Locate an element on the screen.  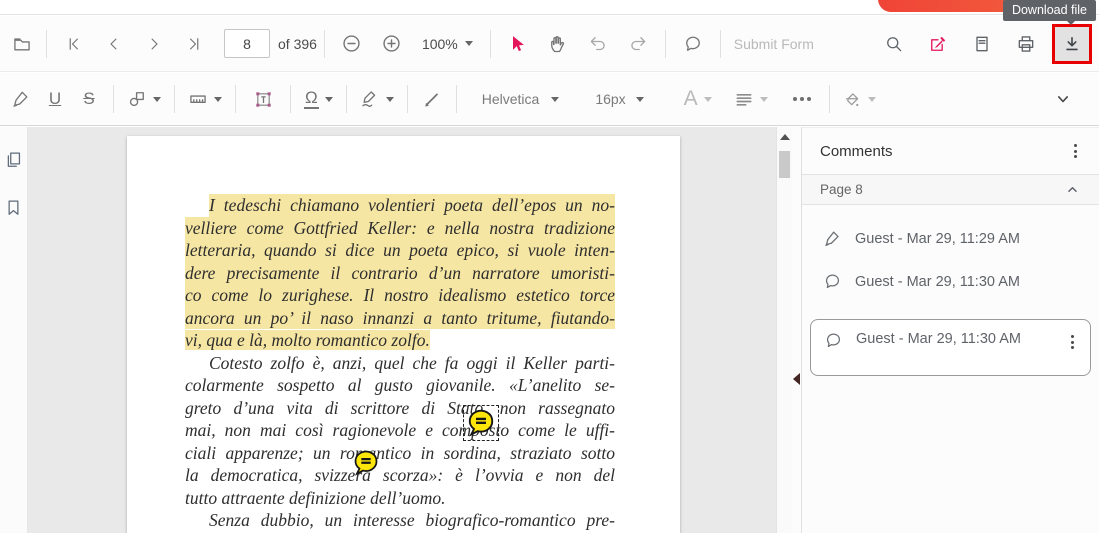
zoom-in-button is located at coordinates (392, 44).